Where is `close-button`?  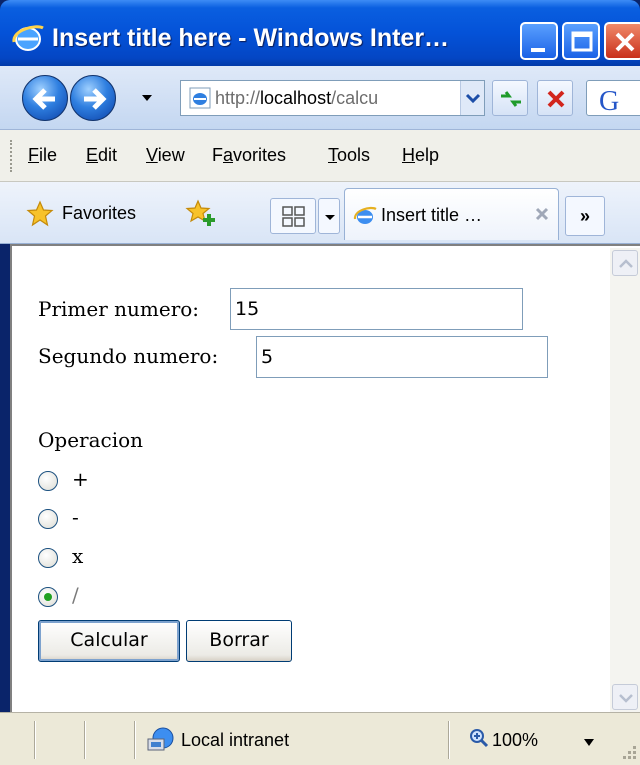 close-button is located at coordinates (622, 41).